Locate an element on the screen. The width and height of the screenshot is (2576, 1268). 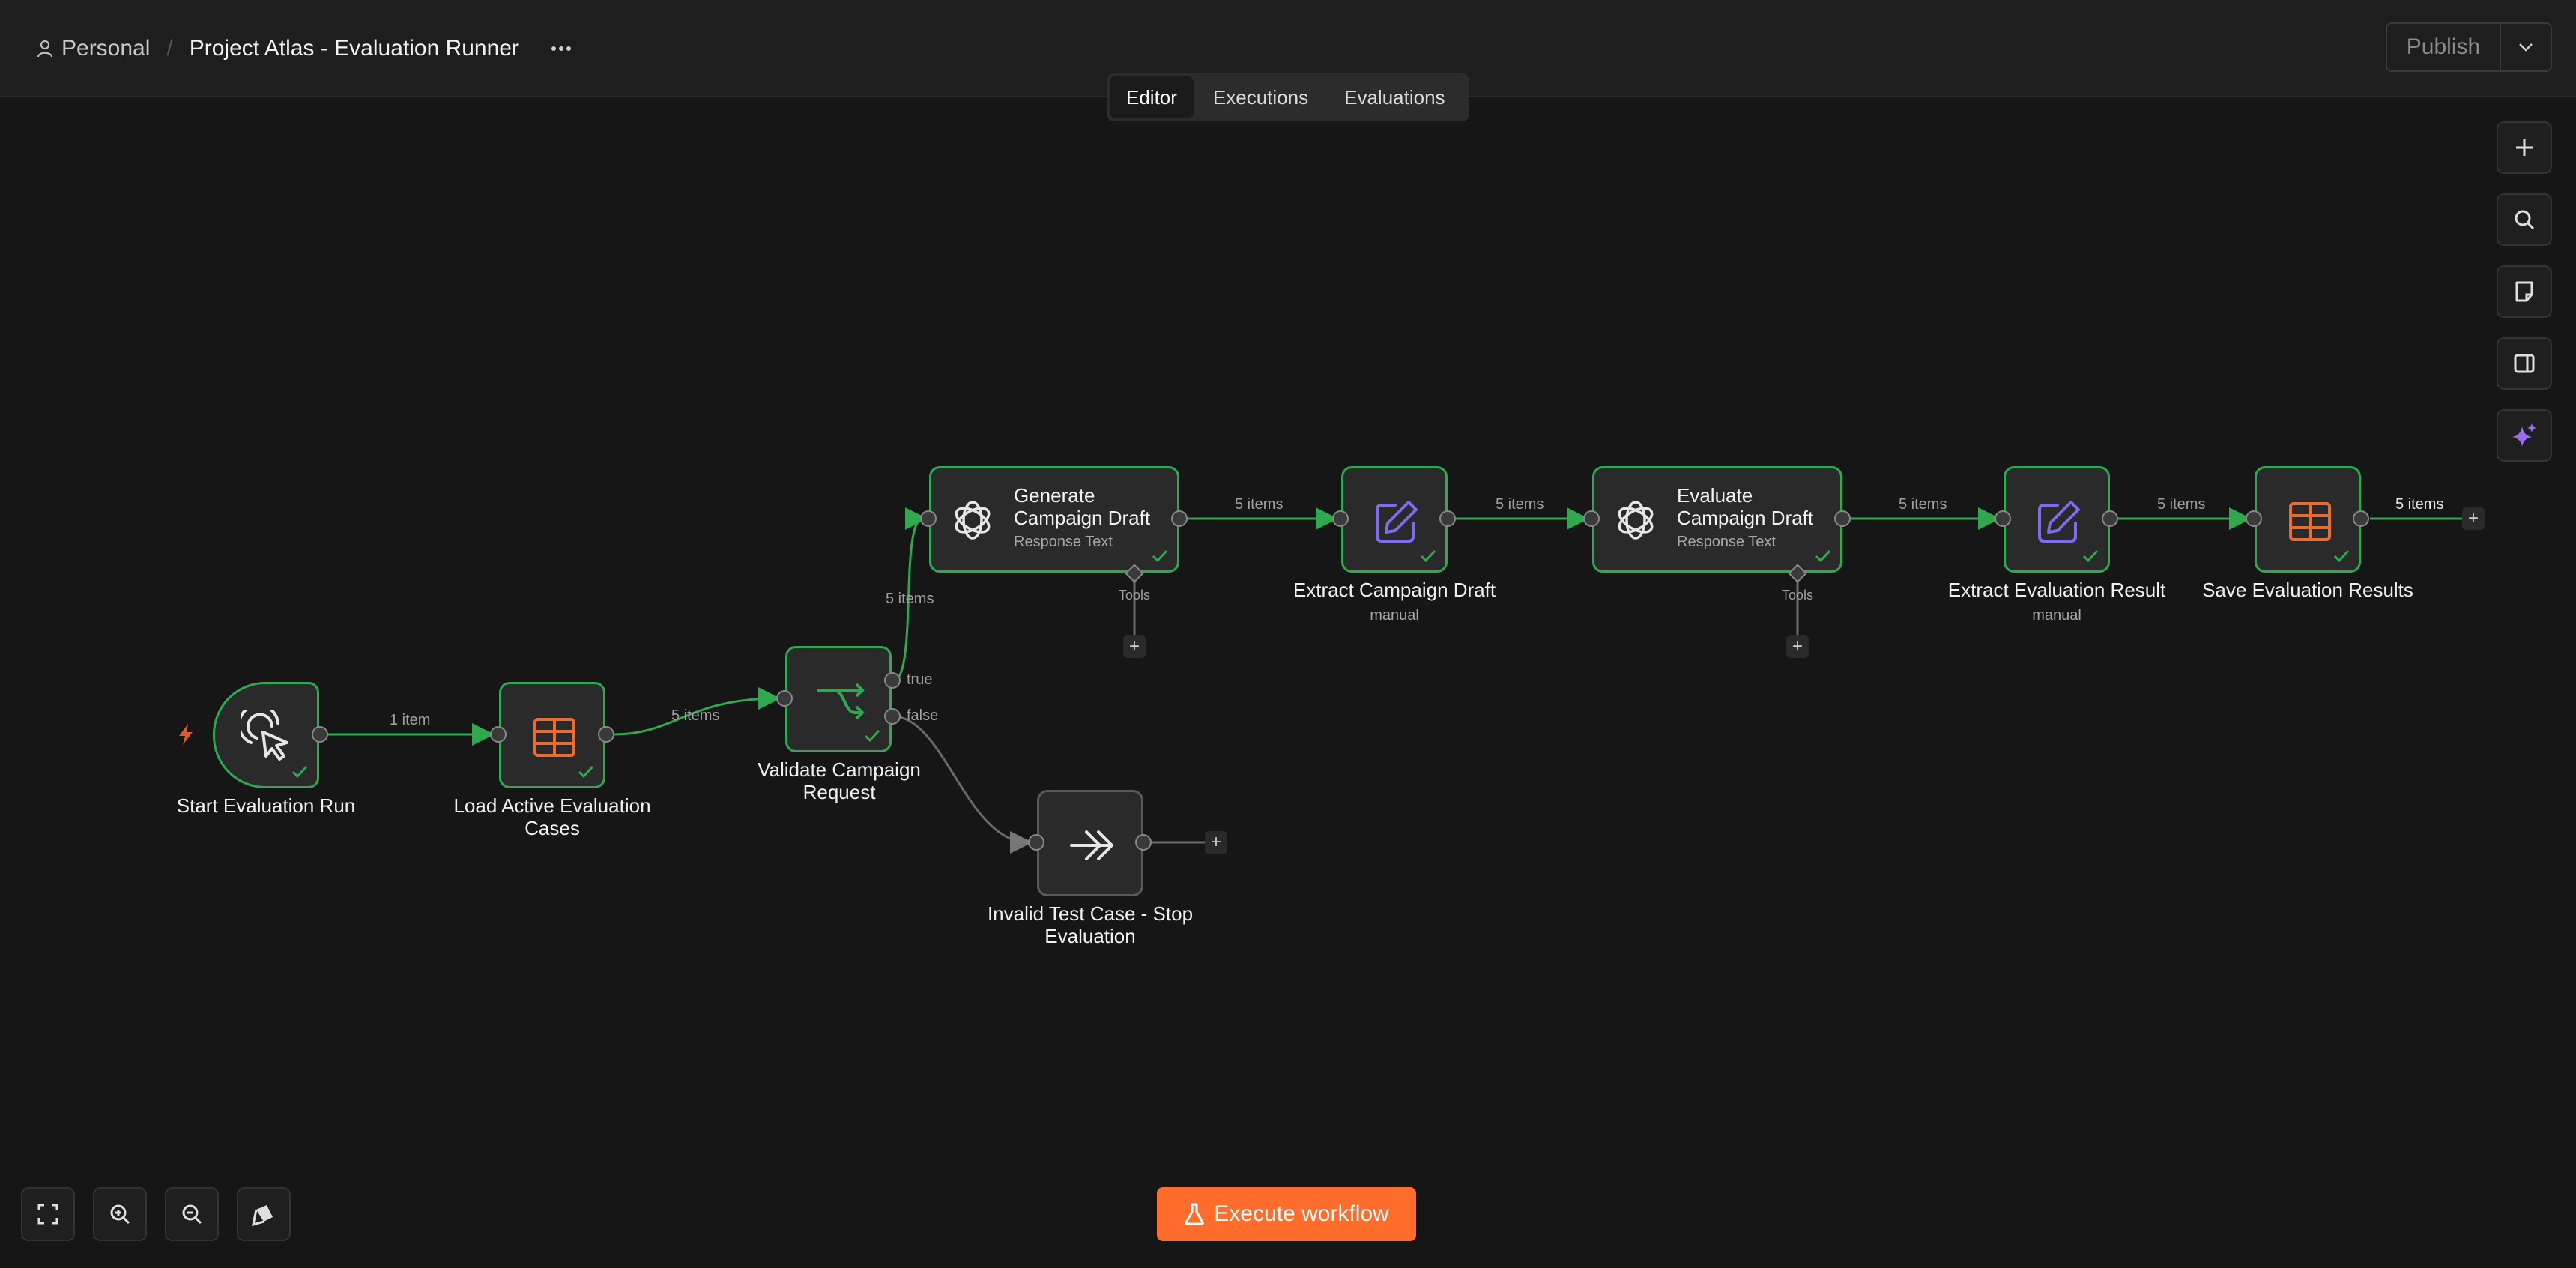
zoom-in-icon is located at coordinates (120, 1214).